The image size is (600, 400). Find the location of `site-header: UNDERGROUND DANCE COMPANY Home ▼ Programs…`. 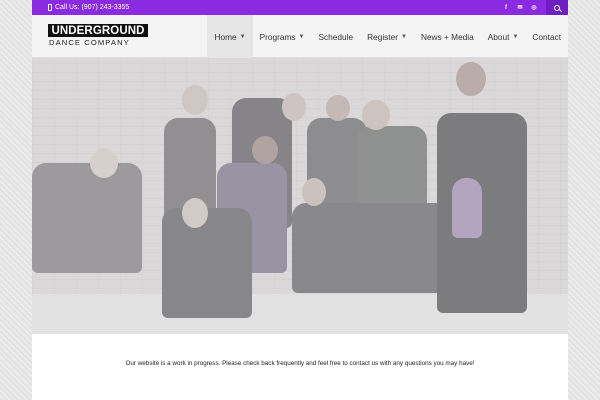

site-header: UNDERGROUND DANCE COMPANY Home ▼ Programs… is located at coordinates (300, 36).